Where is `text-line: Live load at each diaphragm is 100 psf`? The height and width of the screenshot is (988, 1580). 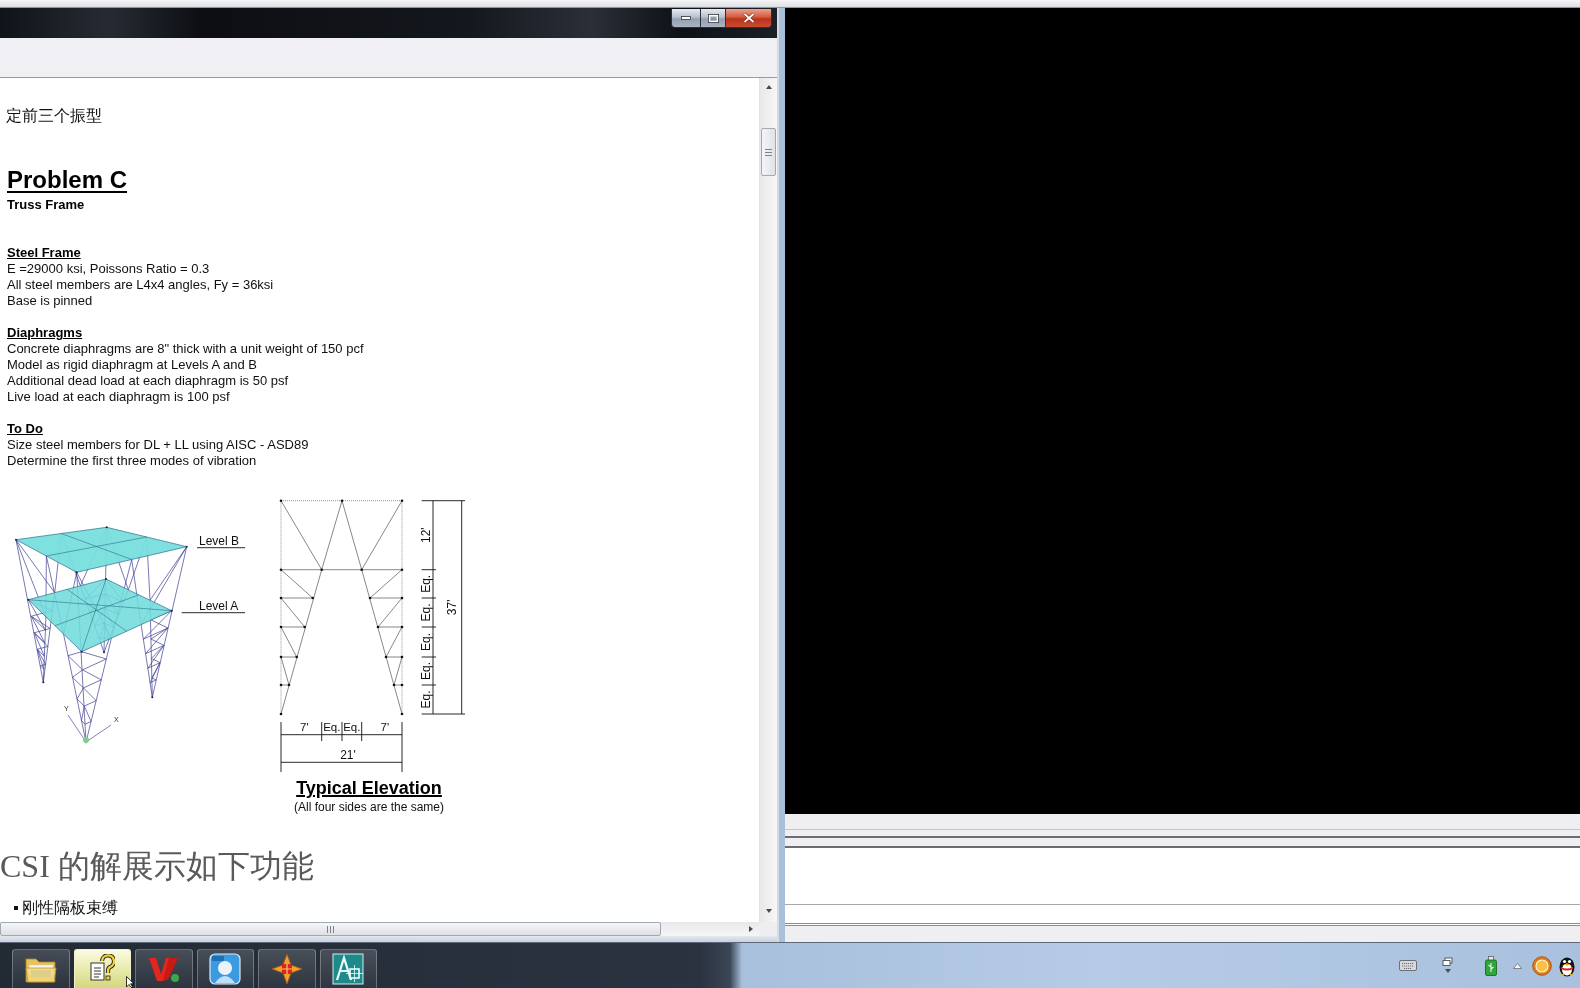
text-line: Live load at each diaphragm is 100 psf is located at coordinates (118, 397).